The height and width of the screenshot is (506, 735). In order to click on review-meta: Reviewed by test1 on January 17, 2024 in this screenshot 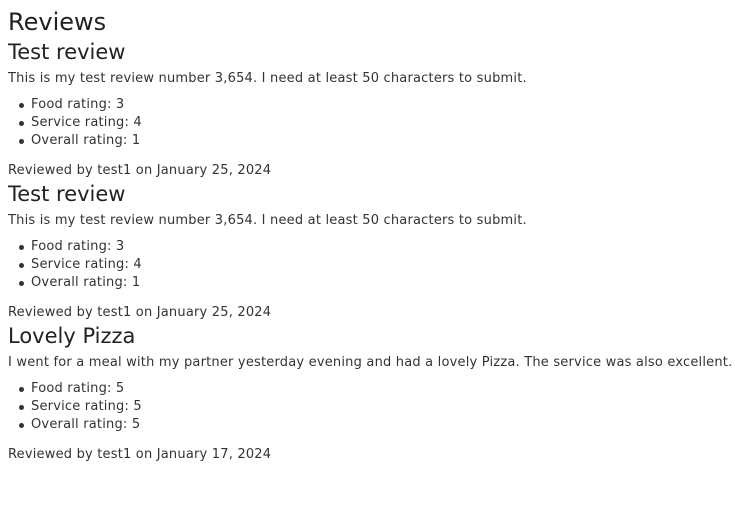, I will do `click(140, 454)`.